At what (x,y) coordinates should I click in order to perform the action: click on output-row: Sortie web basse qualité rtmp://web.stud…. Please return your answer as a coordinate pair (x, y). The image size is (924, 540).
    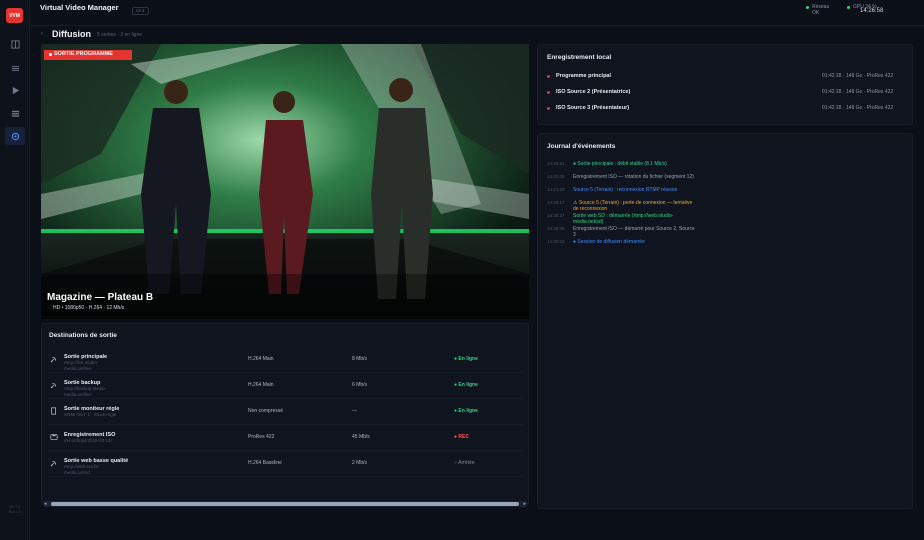
    Looking at the image, I should click on (286, 464).